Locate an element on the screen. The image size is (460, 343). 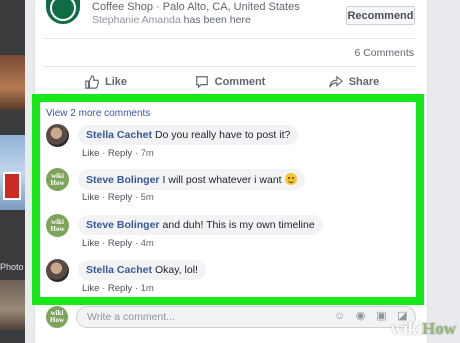
post-actions: Like Comment Share is located at coordinates (230, 82).